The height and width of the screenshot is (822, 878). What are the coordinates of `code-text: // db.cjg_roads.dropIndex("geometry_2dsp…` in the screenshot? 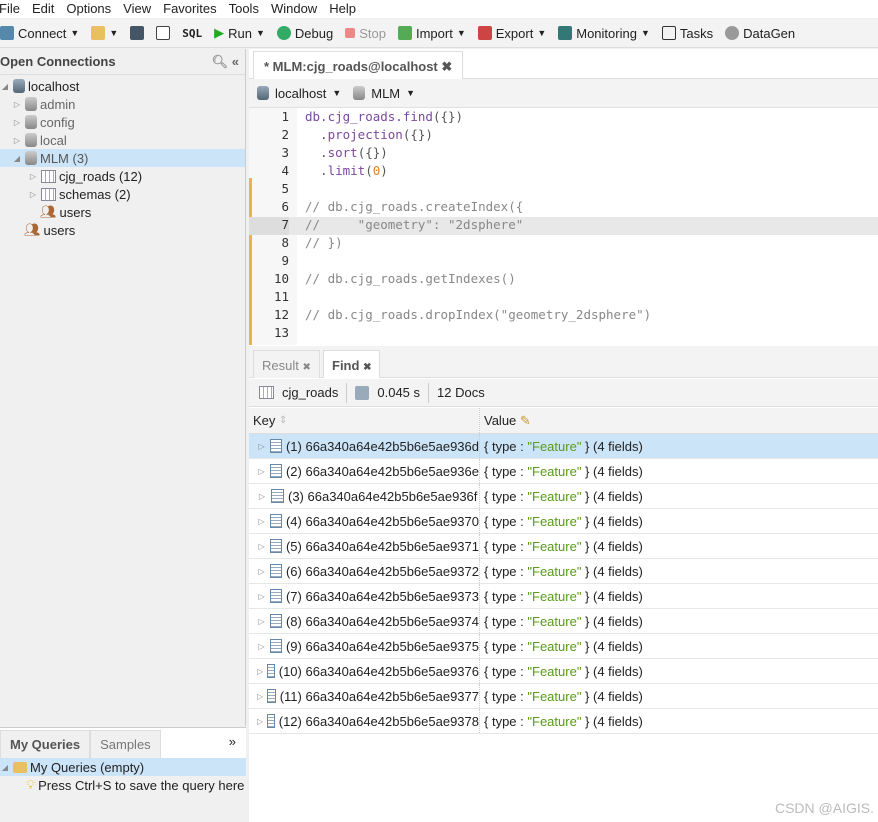 It's located at (470, 316).